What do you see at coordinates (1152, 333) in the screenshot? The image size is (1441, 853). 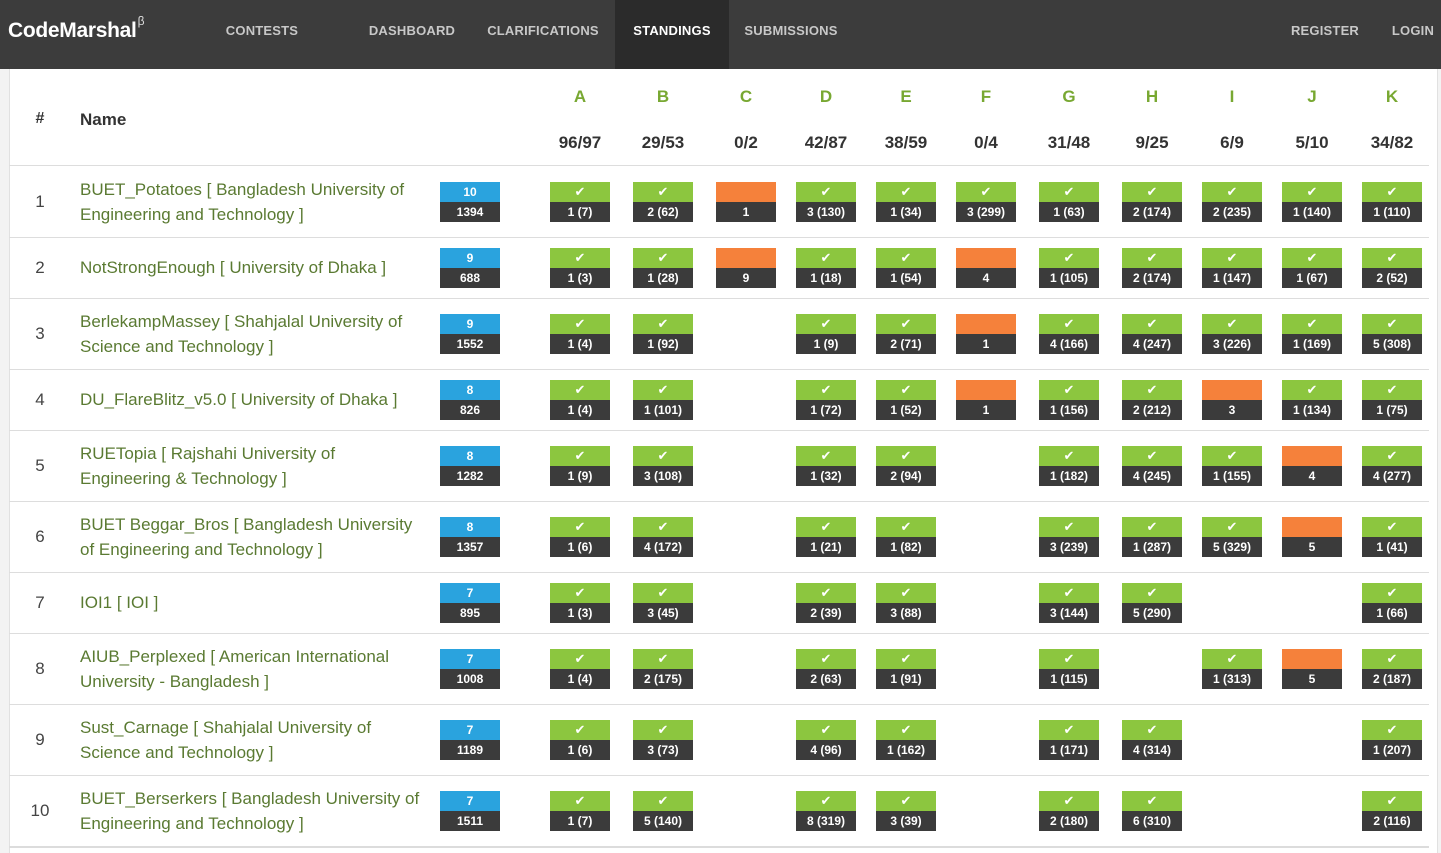 I see `accepted-cell: ✔ 4 (247)` at bounding box center [1152, 333].